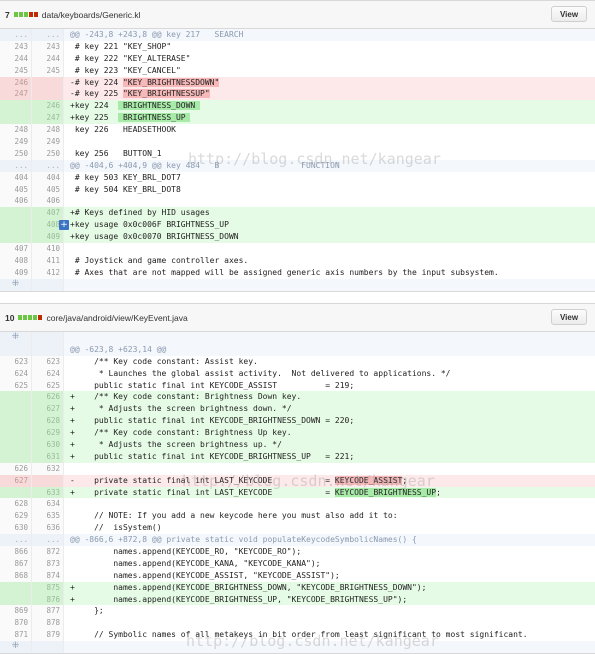 This screenshot has height=654, width=595. What do you see at coordinates (125, 177) in the screenshot?
I see `code-text: # key 503 KEY_BRL_DOT7` at bounding box center [125, 177].